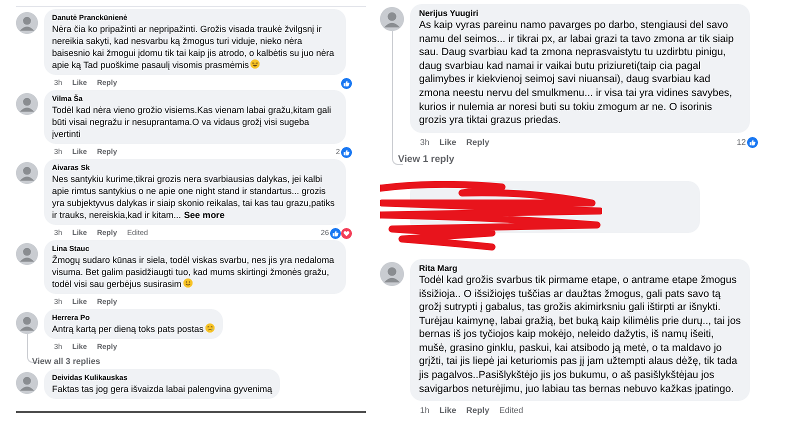 This screenshot has width=800, height=438. Describe the element at coordinates (580, 268) in the screenshot. I see `author-name: Rita Marg` at that location.